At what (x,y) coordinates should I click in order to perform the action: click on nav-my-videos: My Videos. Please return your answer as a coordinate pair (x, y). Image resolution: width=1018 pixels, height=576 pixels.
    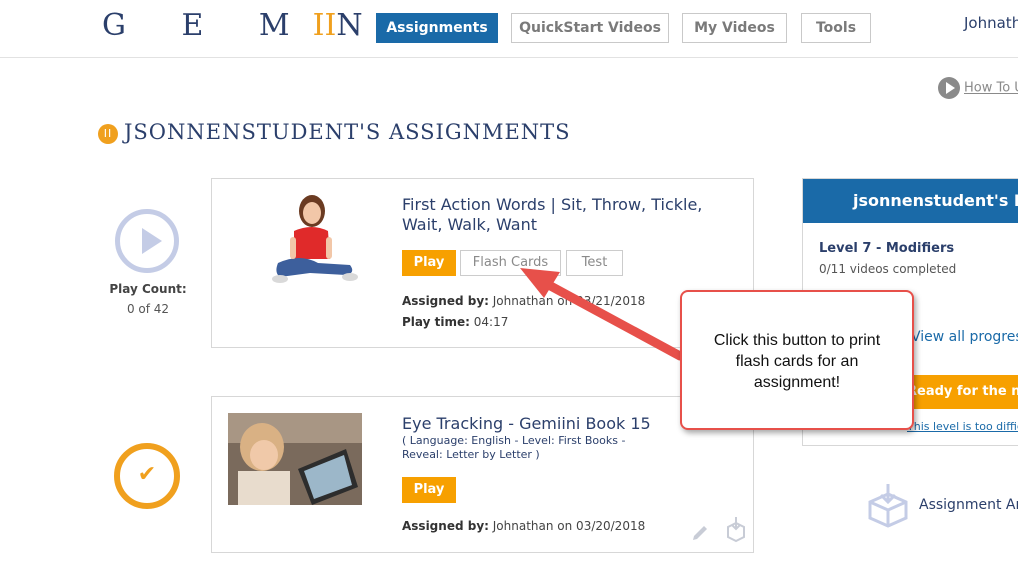
    Looking at the image, I should click on (734, 28).